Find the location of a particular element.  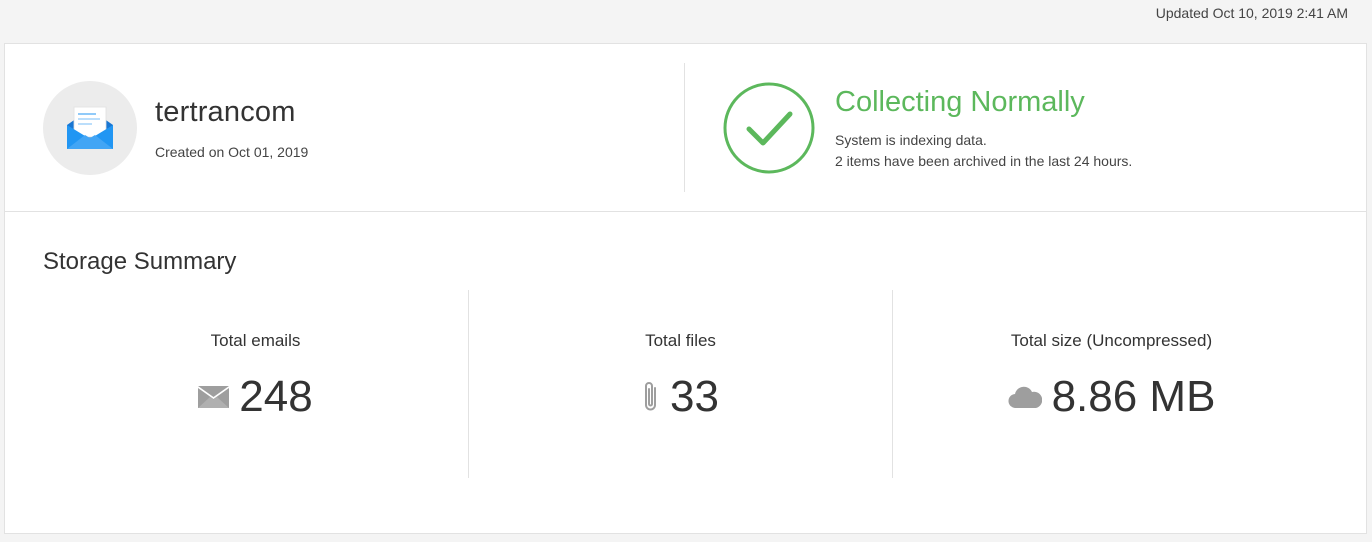

stat-total-size: Total size (Uncompressed) 8.86 MB is located at coordinates (1111, 384).